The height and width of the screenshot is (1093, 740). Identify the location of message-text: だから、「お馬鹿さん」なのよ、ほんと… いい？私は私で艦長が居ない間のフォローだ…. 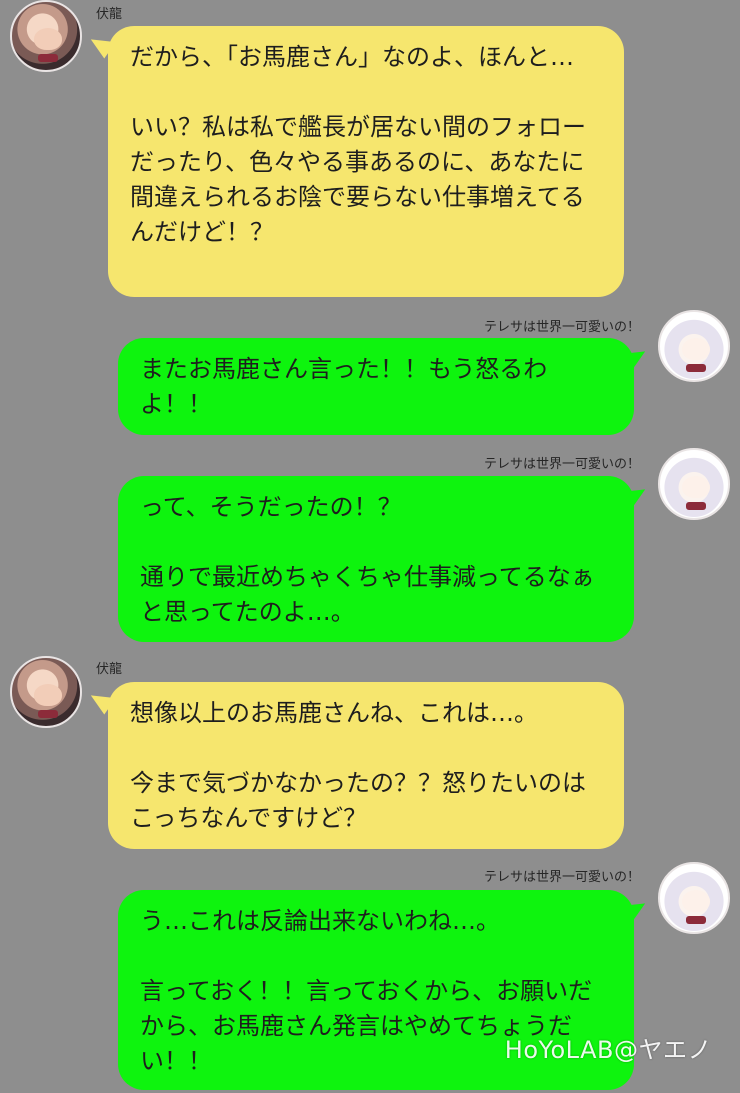
(358, 144).